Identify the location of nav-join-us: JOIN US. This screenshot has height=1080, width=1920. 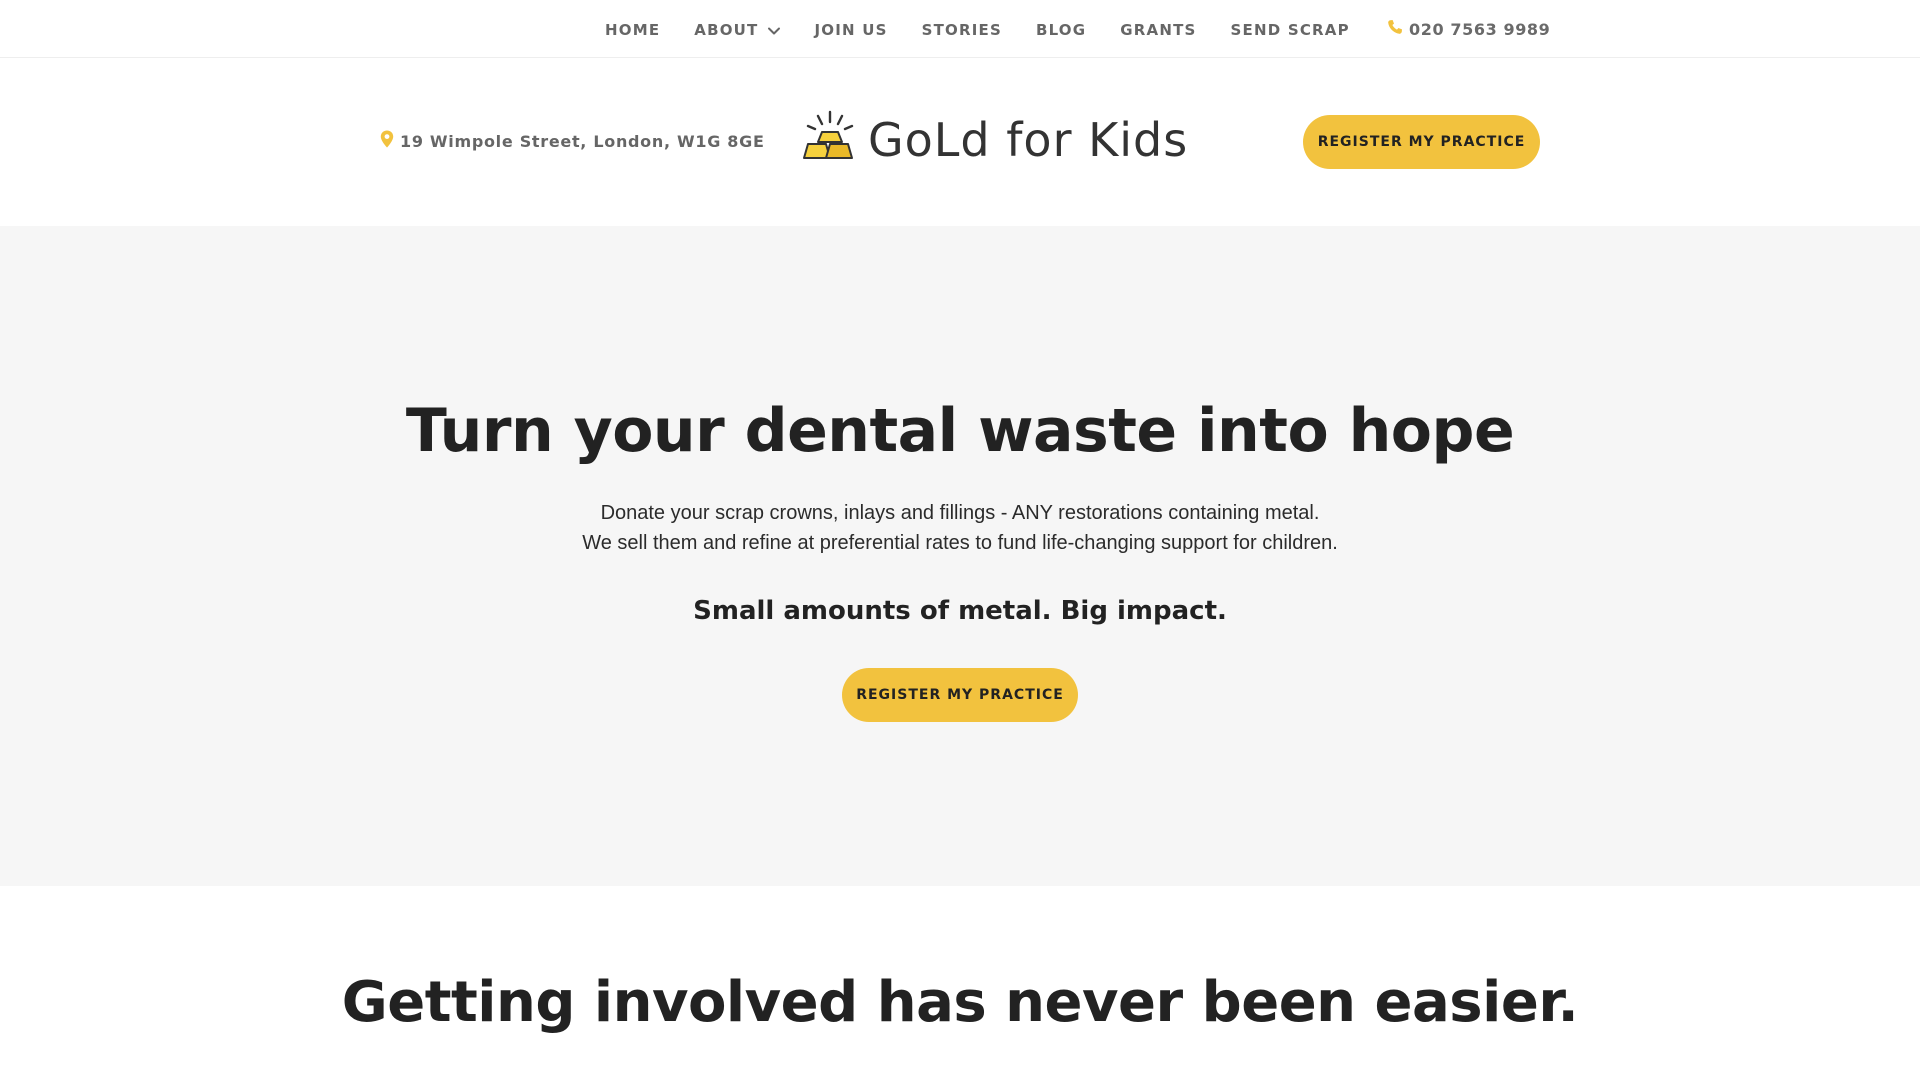
(851, 30).